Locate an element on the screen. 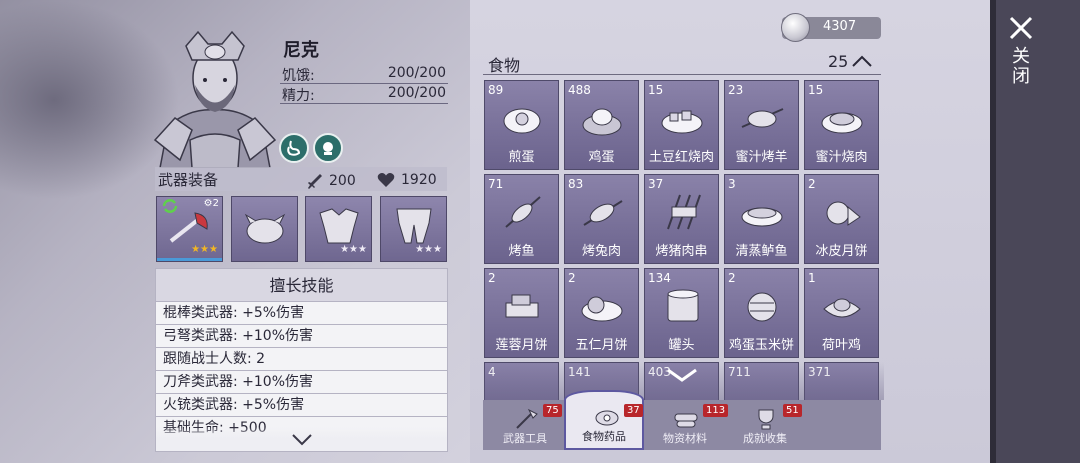 The image size is (1080, 463). status-effects is located at coordinates (311, 148).